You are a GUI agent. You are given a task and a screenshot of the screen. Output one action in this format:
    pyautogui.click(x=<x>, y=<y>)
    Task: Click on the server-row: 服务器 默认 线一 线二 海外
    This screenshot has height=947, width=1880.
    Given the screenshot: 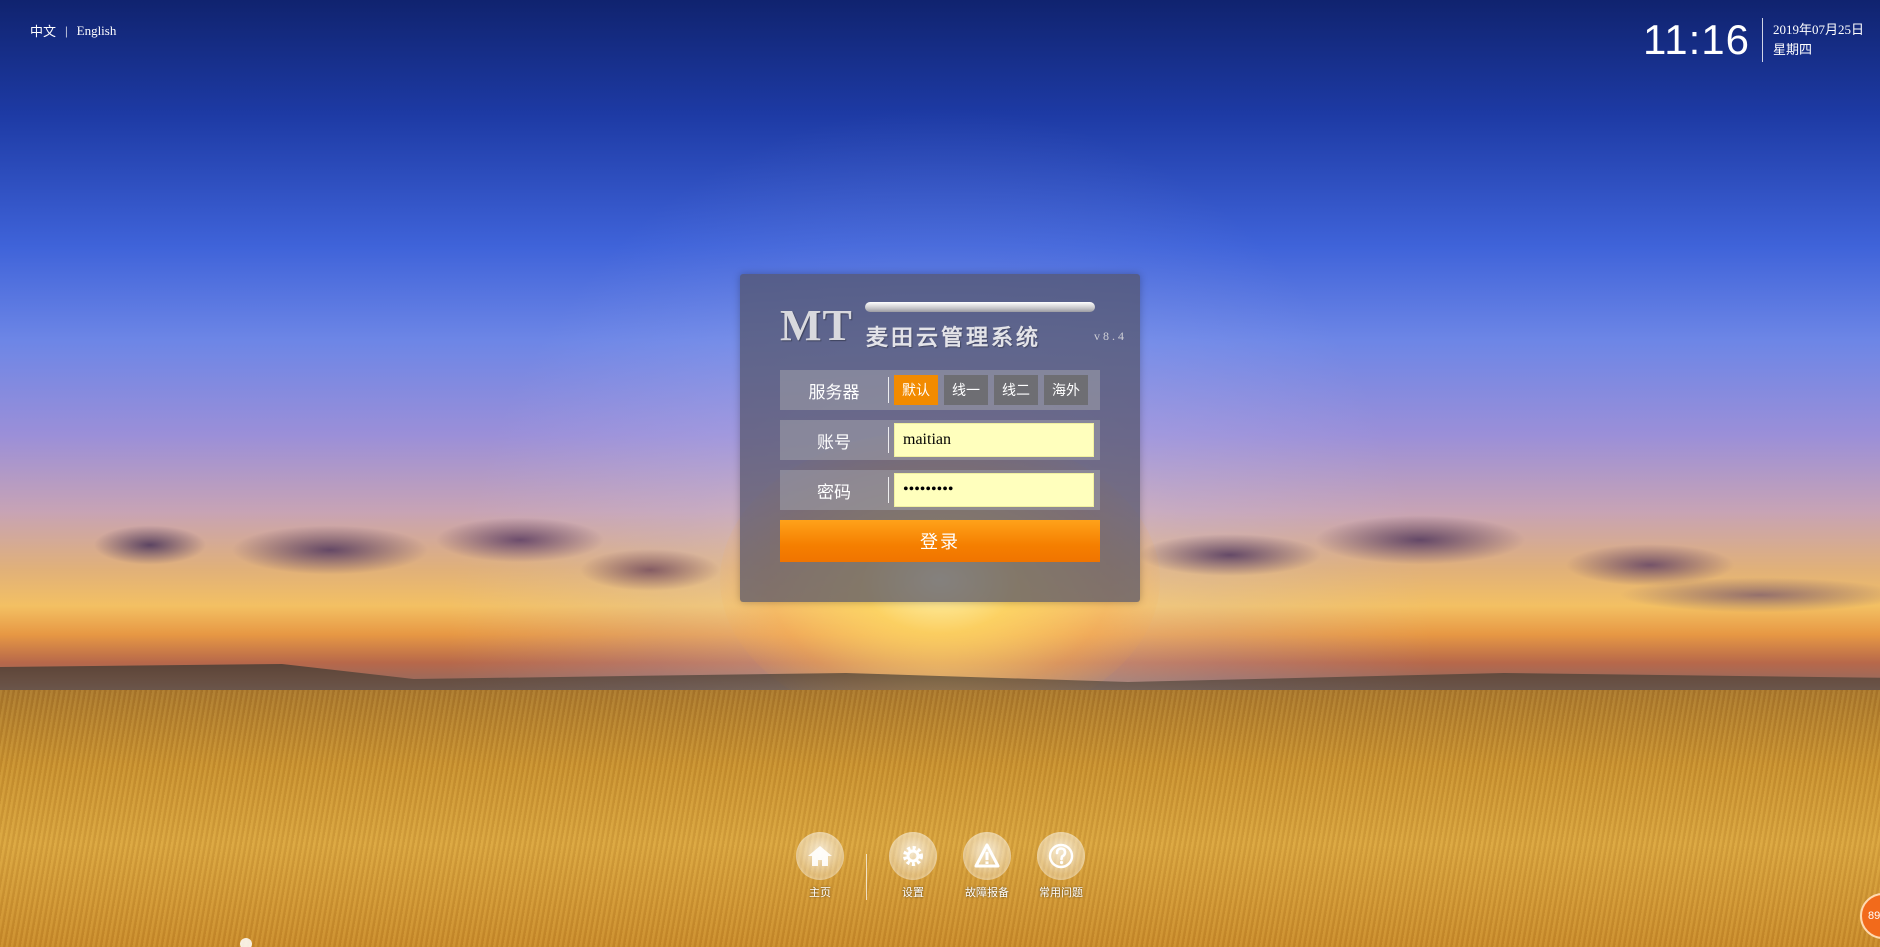 What is the action you would take?
    pyautogui.click(x=940, y=390)
    